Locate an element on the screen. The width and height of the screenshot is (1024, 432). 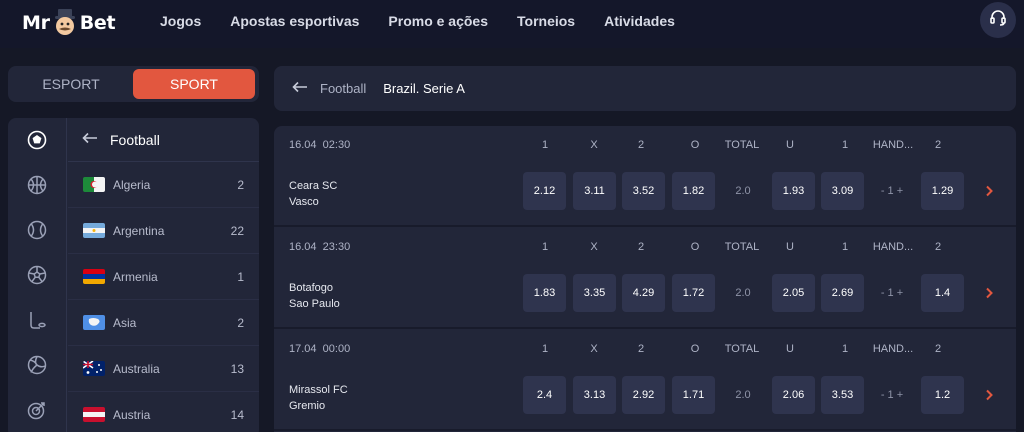
odd-button: 3.53 is located at coordinates (842, 395).